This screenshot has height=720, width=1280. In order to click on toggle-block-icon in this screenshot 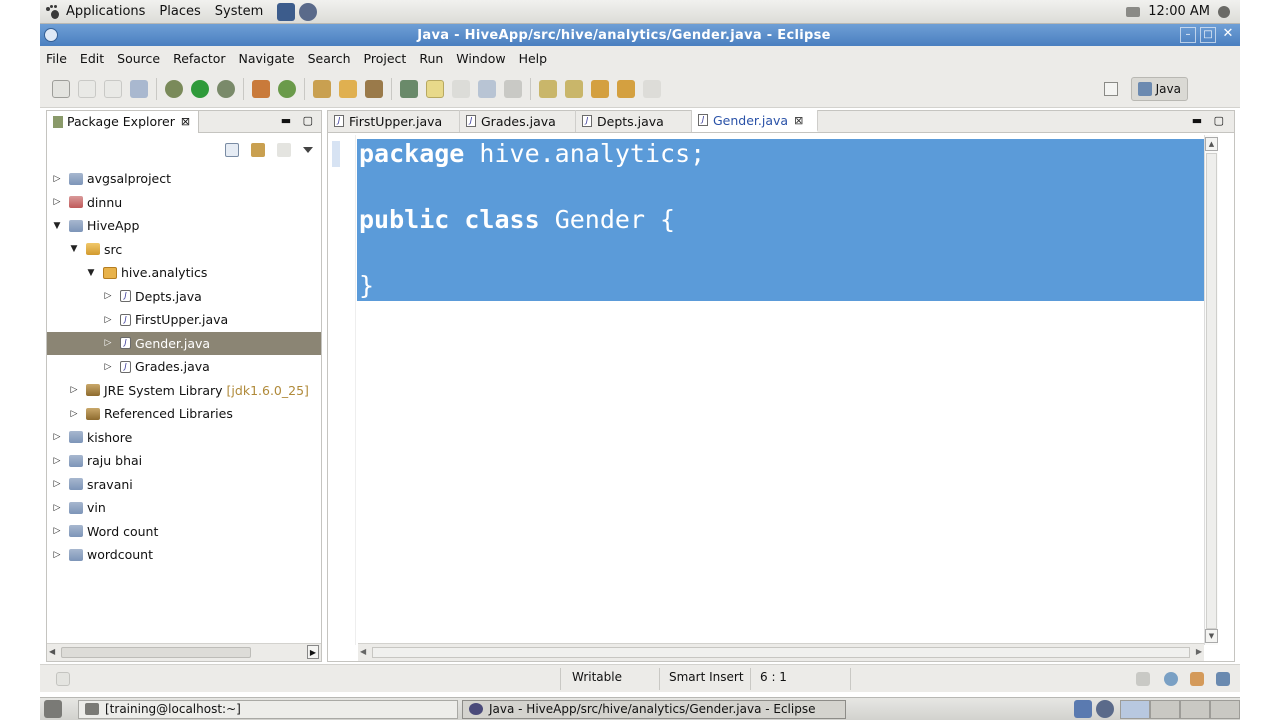, I will do `click(435, 88)`.